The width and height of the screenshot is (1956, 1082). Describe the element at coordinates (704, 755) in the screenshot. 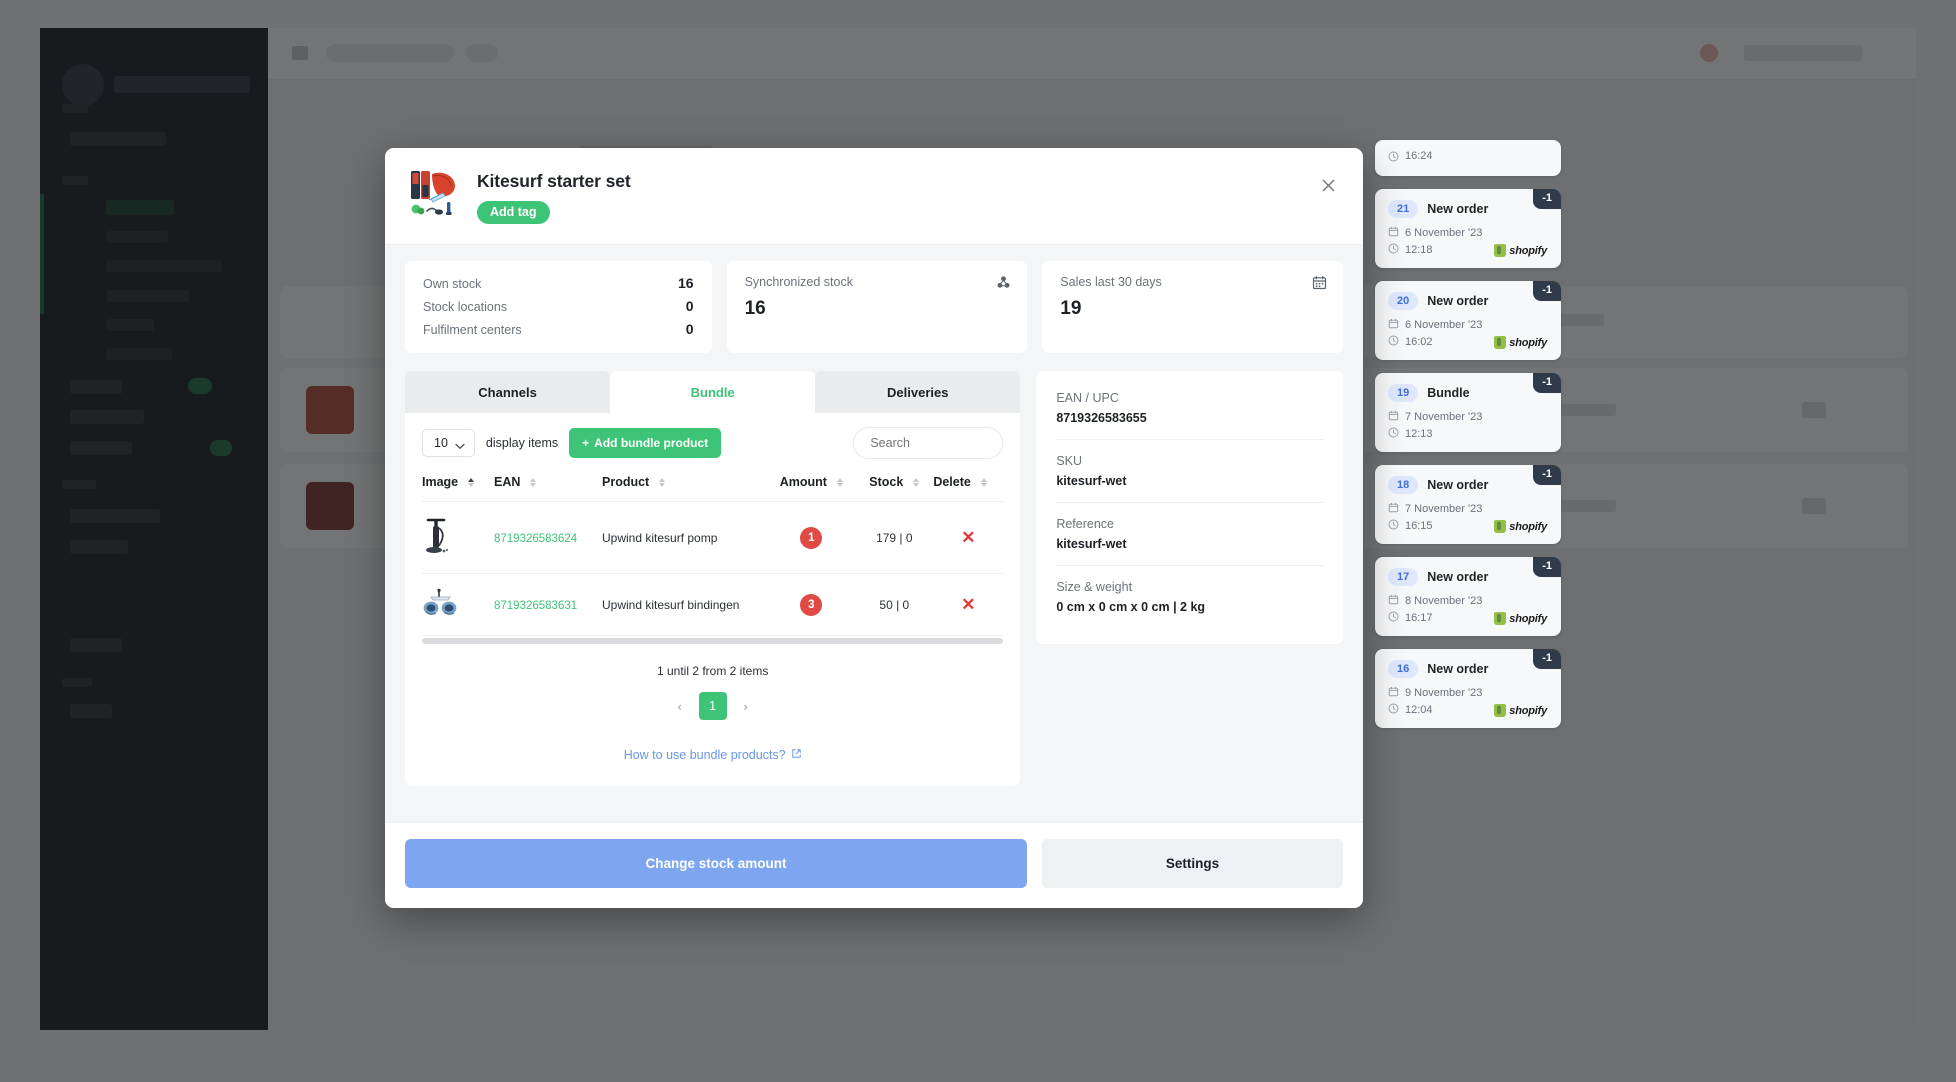

I see `help-link-label: How to use bundle products?` at that location.